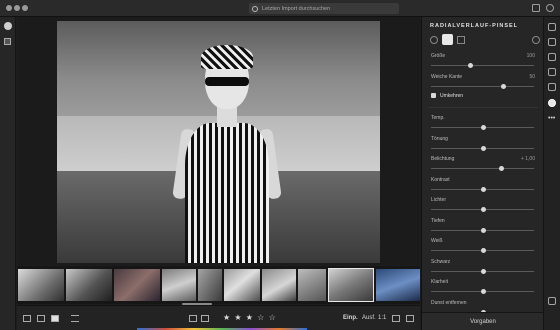  Describe the element at coordinates (250, 317) in the screenshot. I see `star-rating: ★ ★ ★ ☆ ☆` at that location.